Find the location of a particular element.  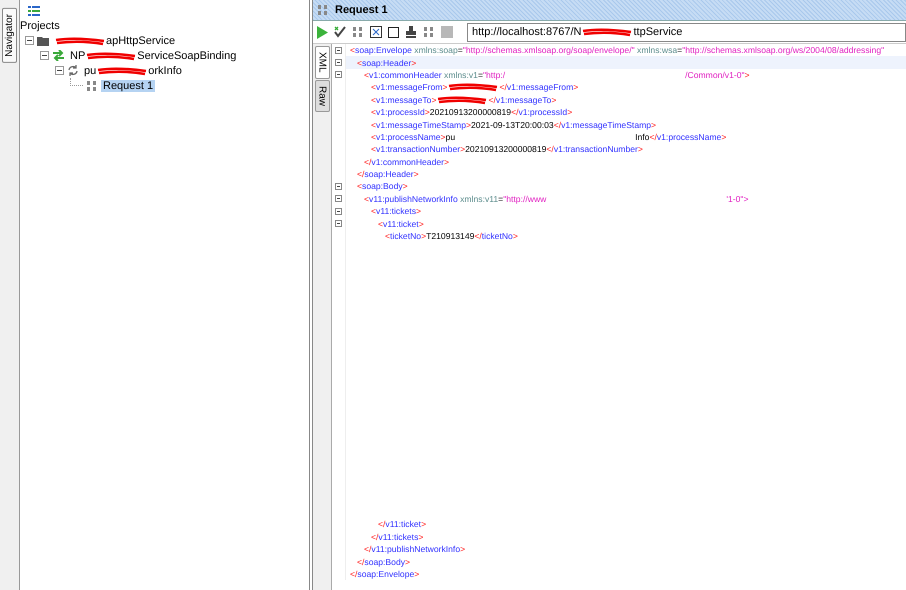

xml-code-line: <v1:messageTo> </v1:messageTo> is located at coordinates (463, 99).